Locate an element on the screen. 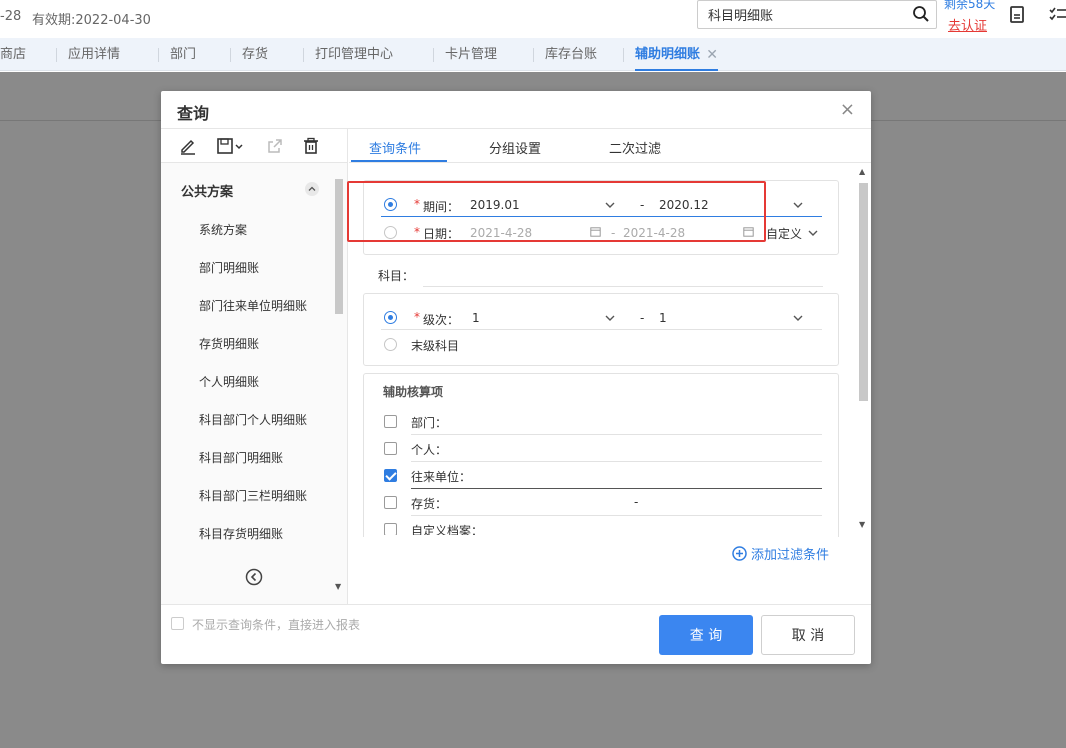 This screenshot has width=1066, height=748. tab-card-manage: 卡片管理 is located at coordinates (464, 54).